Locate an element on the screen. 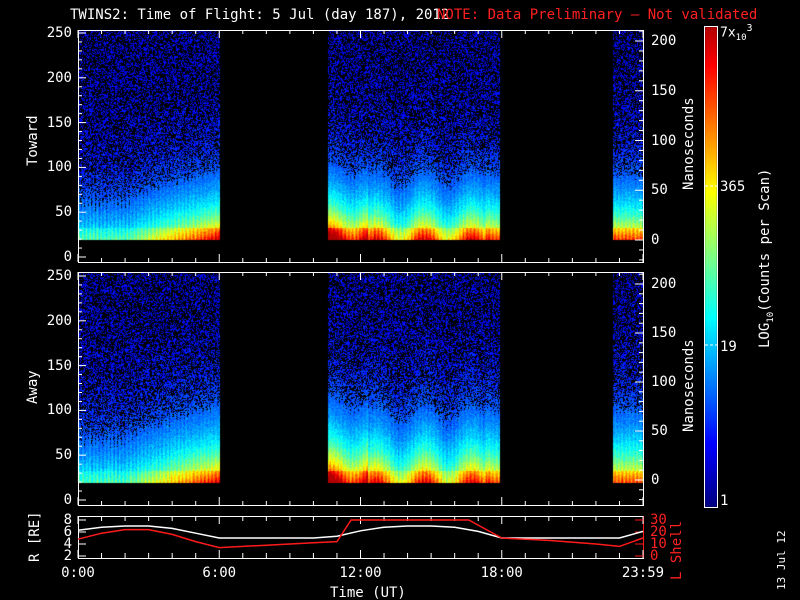 The image size is (800, 600). lshell-line is located at coordinates (360, 534).